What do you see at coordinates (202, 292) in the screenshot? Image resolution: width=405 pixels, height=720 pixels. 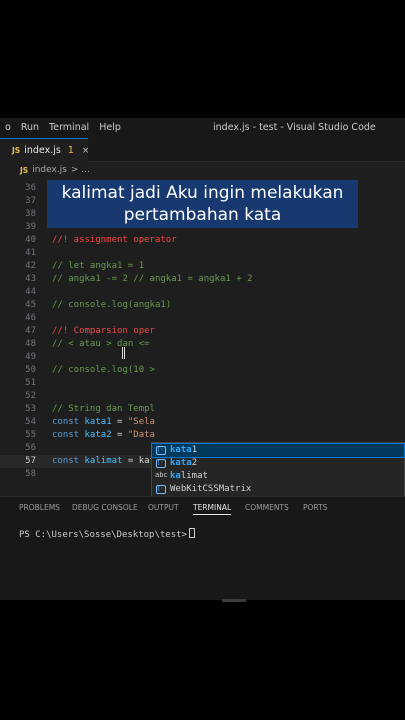 I see `code-line: 44` at bounding box center [202, 292].